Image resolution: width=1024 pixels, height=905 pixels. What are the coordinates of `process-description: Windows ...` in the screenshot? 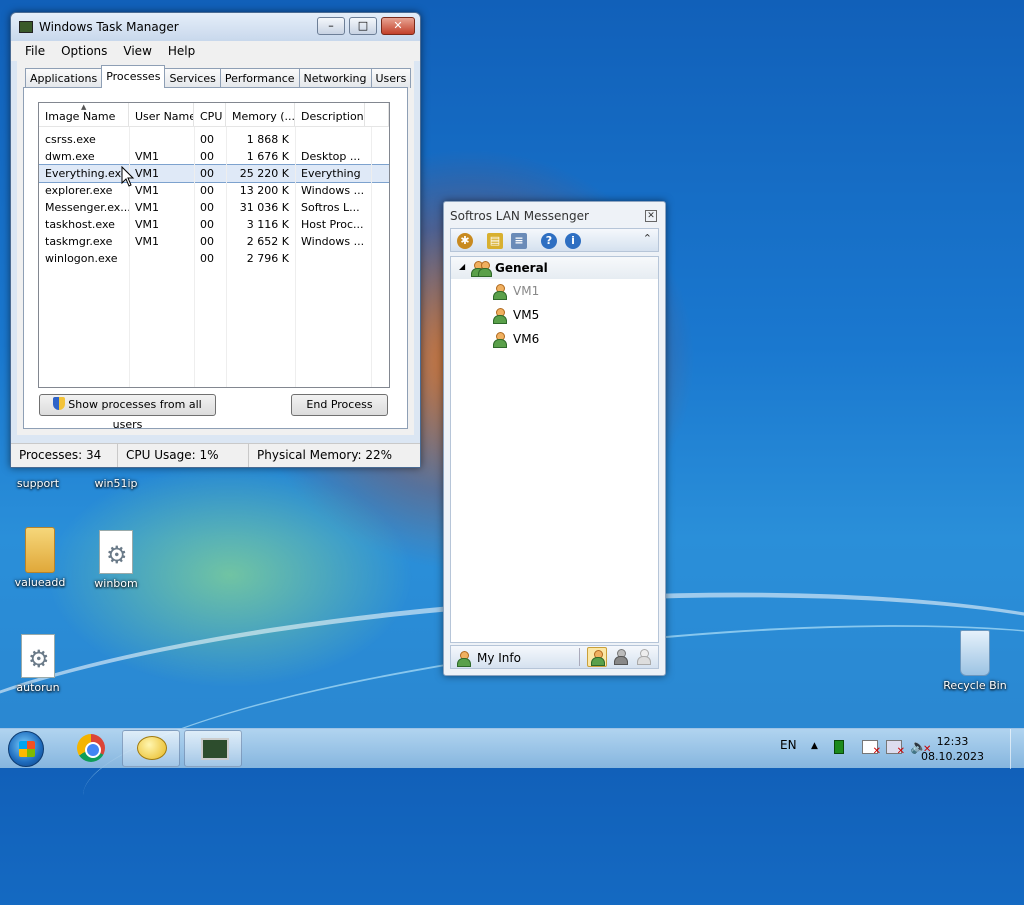 It's located at (333, 241).